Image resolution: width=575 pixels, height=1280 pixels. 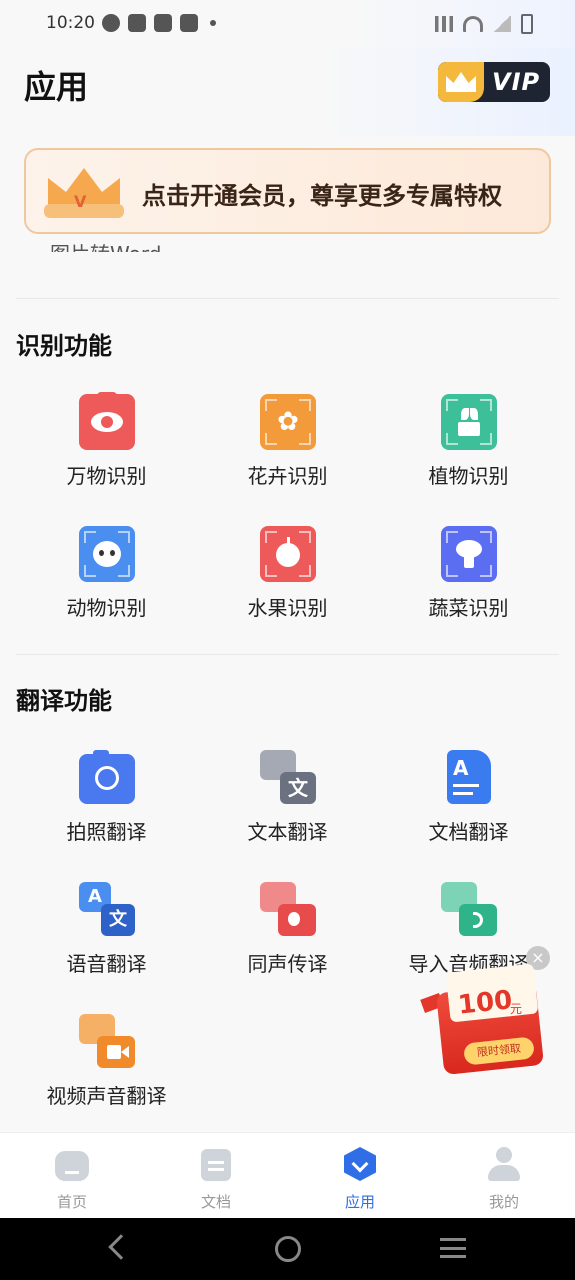 I want to click on app-item-vegetable-recognition: 蔬菜识别, so click(x=468, y=586).